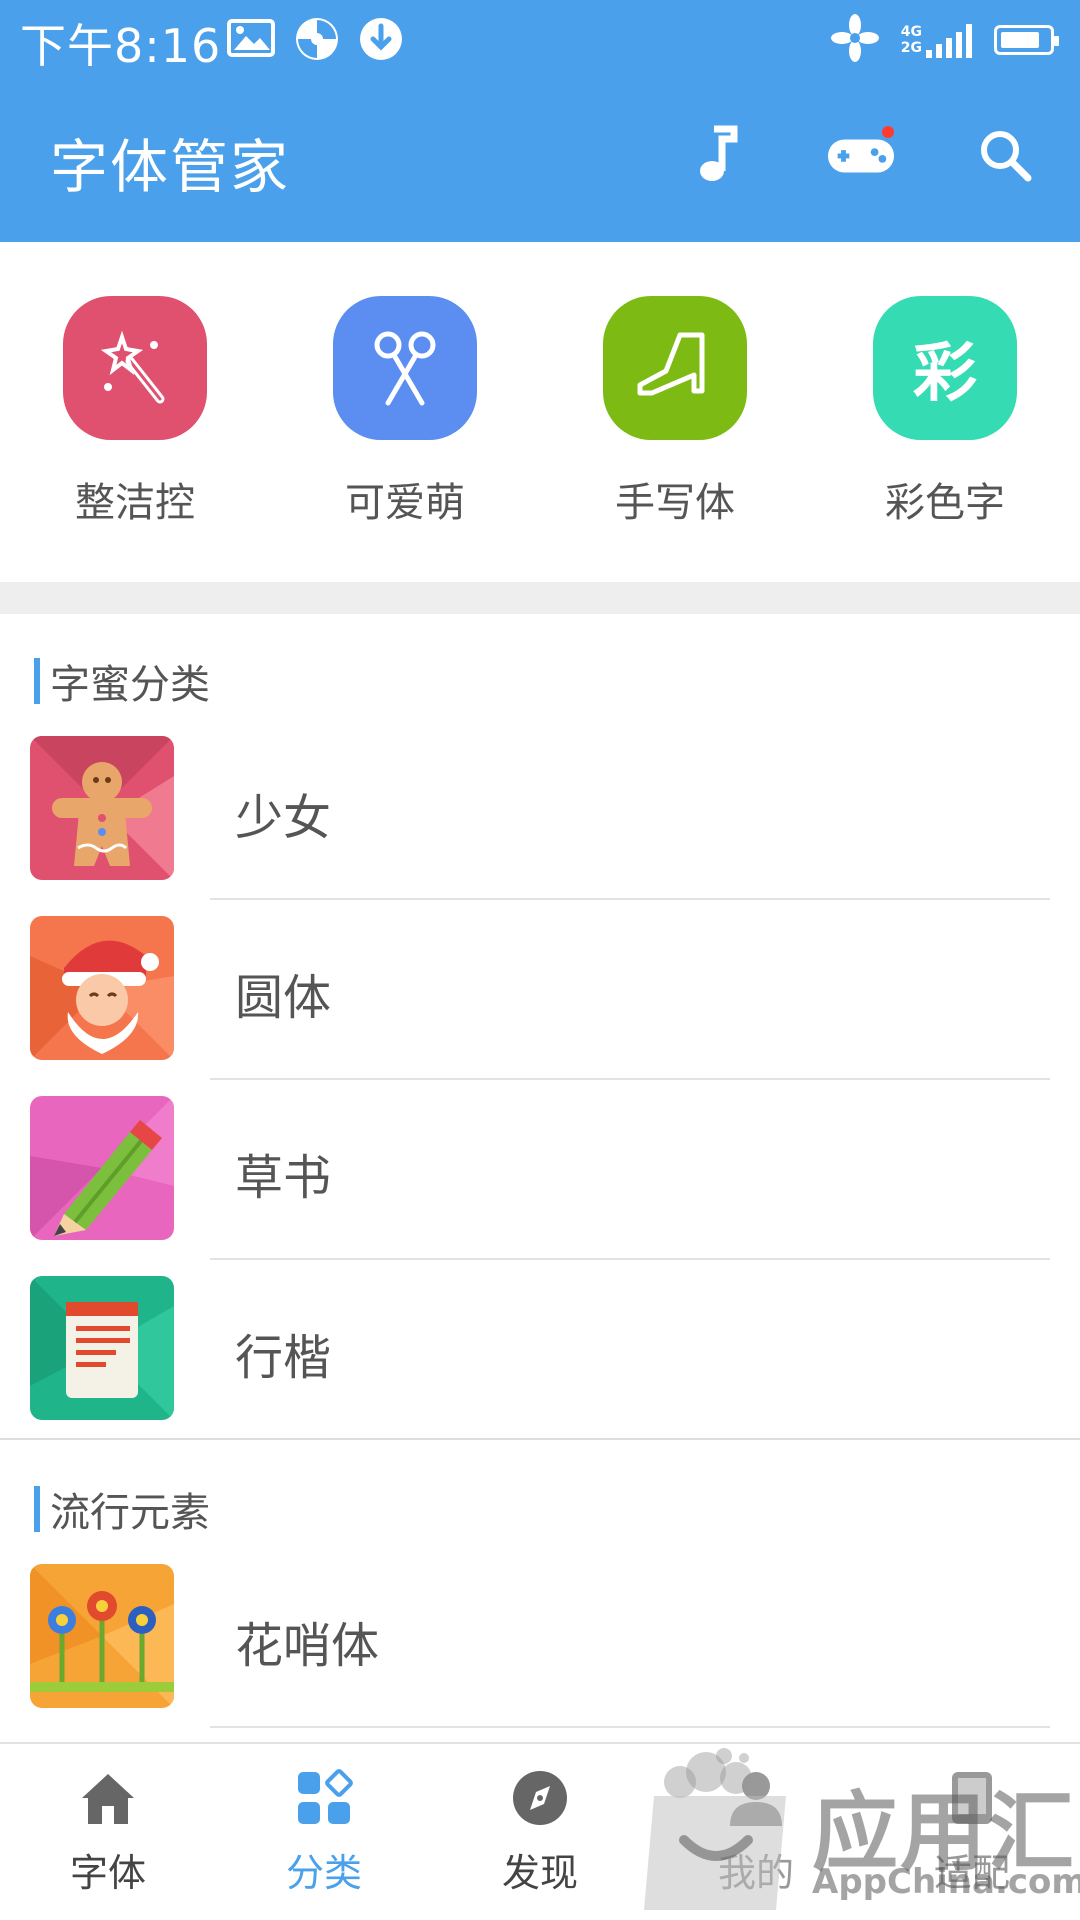  Describe the element at coordinates (325, 1796) in the screenshot. I see `category-icon` at that location.